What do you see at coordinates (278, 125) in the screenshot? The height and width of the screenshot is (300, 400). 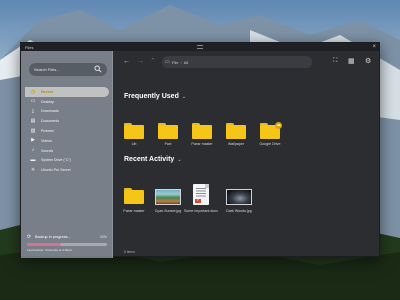 I see `cloud-icon: ☁` at bounding box center [278, 125].